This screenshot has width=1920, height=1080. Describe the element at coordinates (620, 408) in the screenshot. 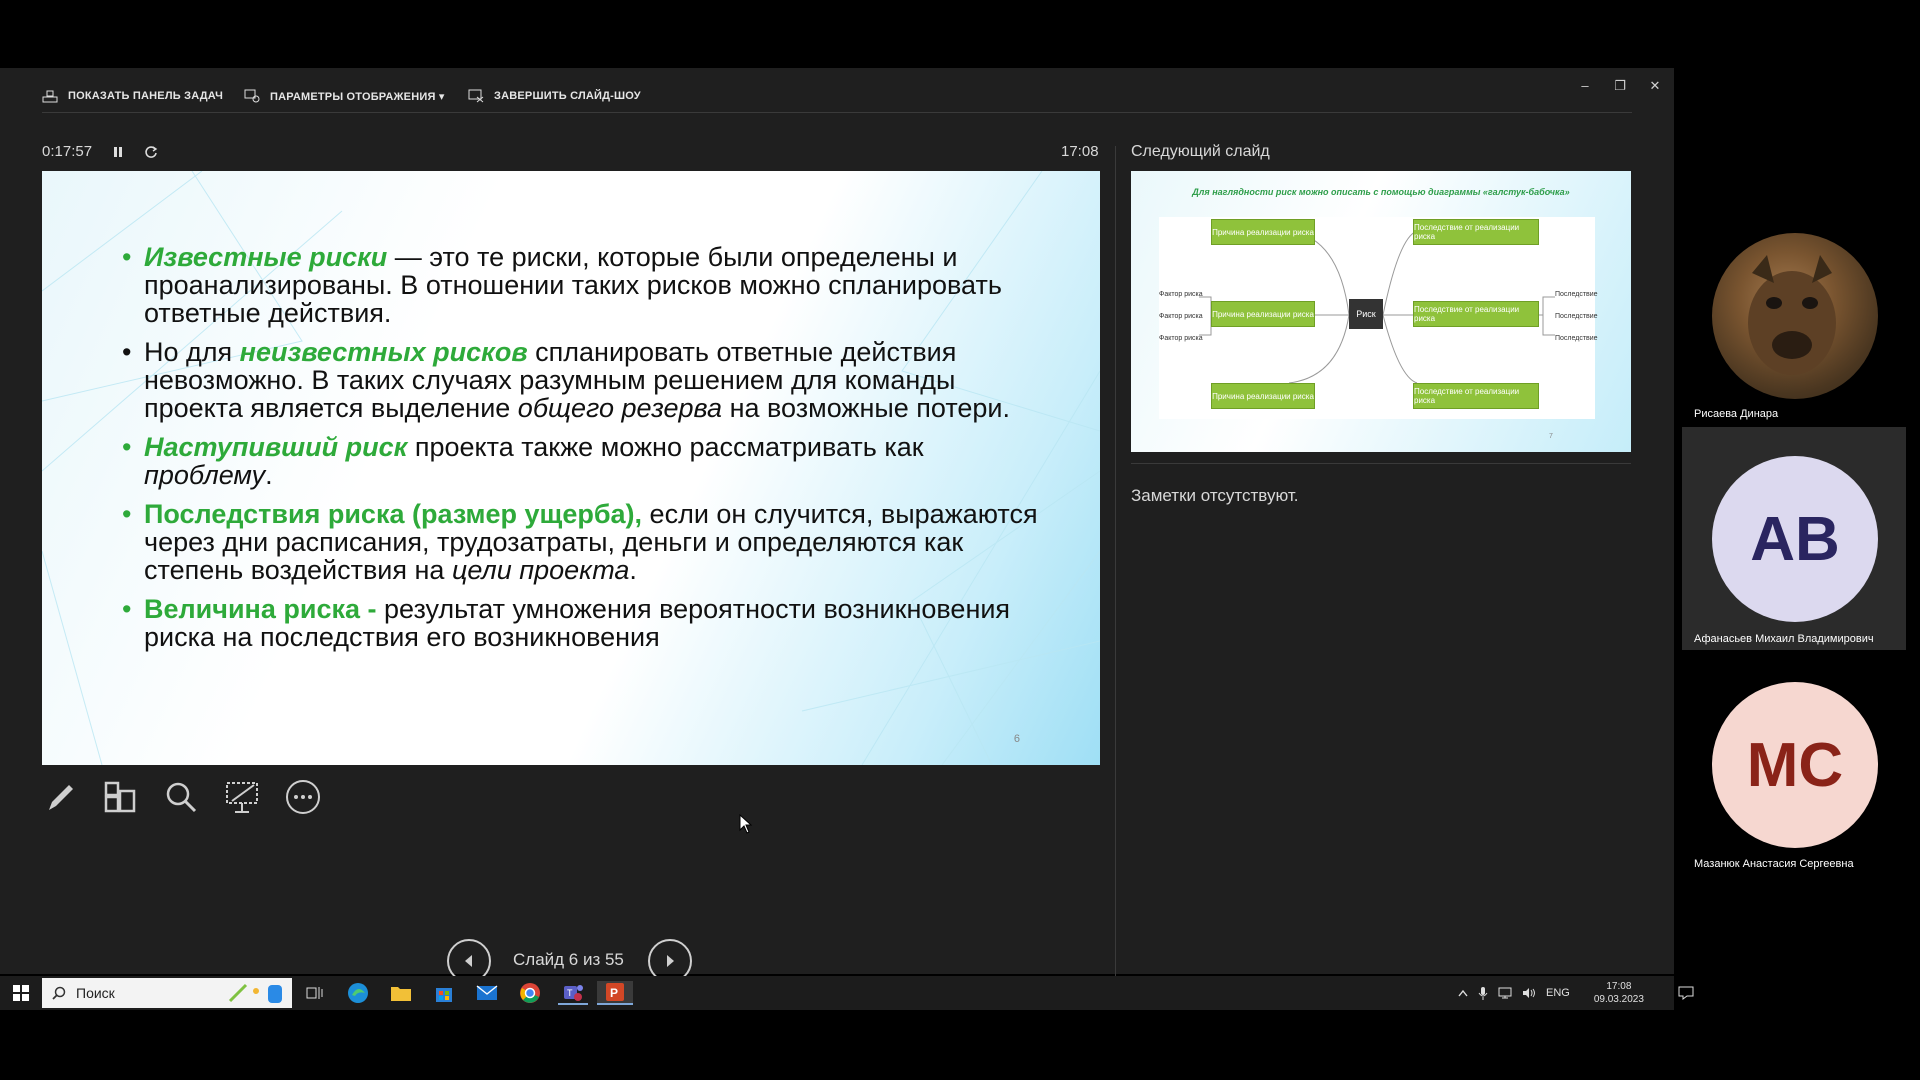

I see `term-general-reserve: общего резерва` at that location.